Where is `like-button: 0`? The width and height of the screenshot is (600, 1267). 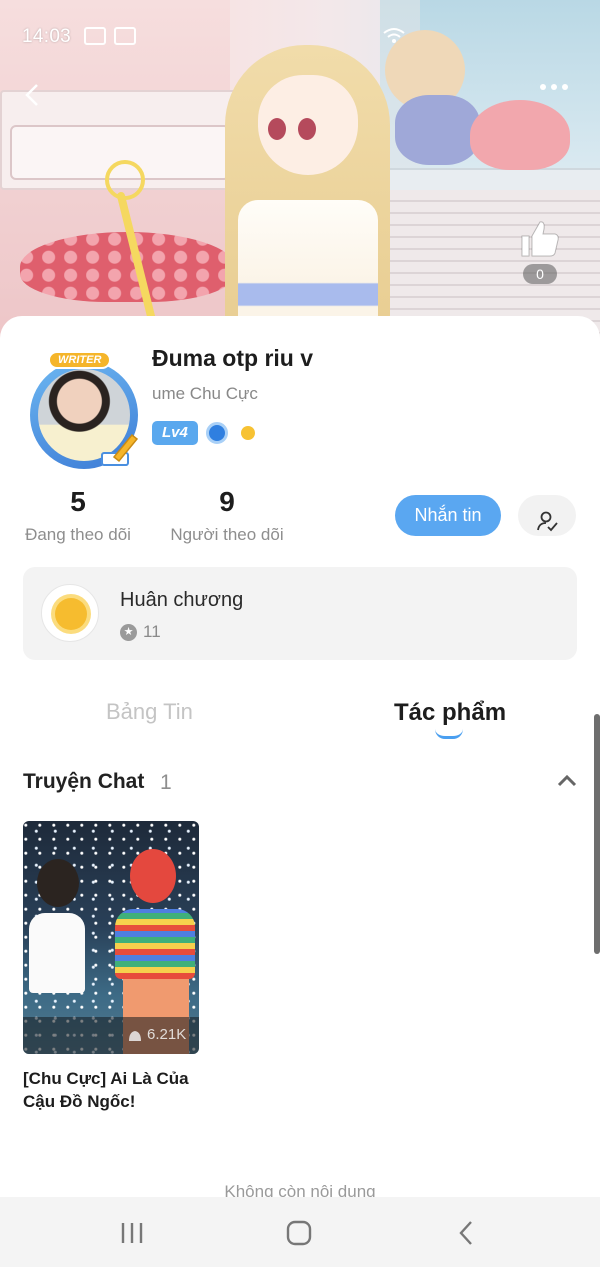
like-button: 0 is located at coordinates (540, 251).